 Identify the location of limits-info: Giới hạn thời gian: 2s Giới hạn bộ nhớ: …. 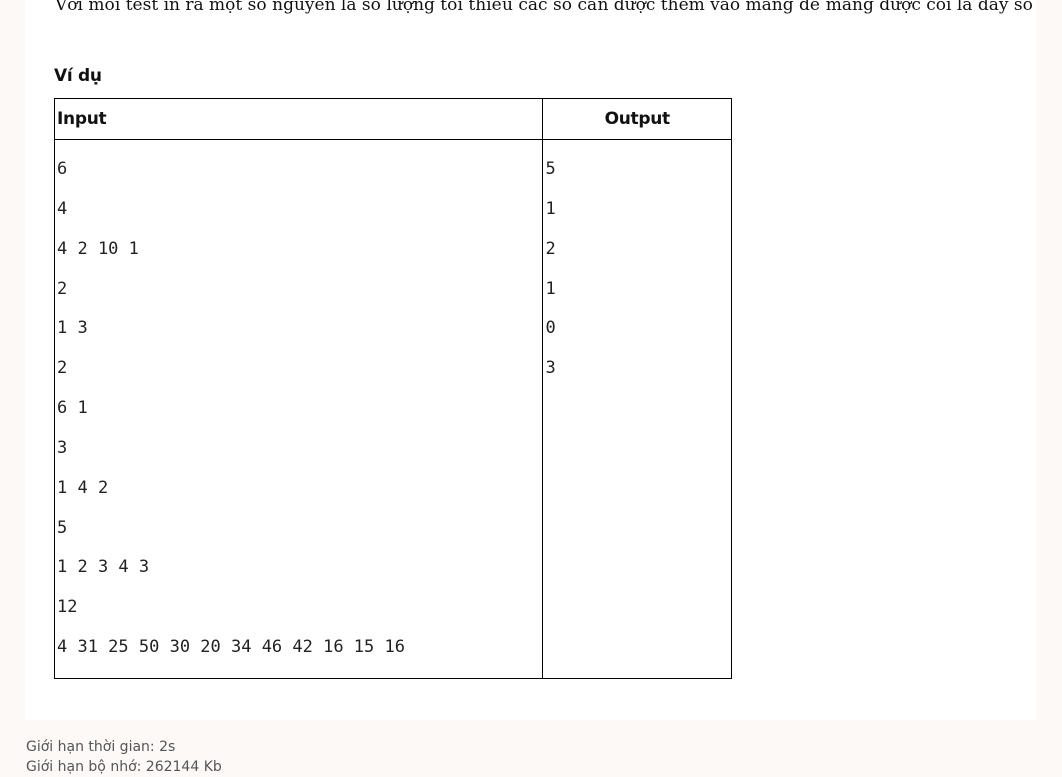
(124, 757).